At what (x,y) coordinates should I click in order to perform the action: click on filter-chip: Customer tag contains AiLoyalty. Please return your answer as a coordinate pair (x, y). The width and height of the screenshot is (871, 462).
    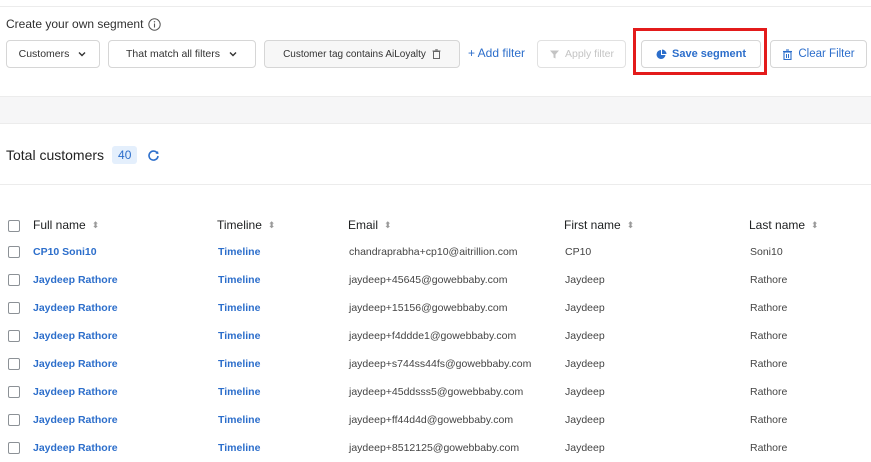
    Looking at the image, I should click on (362, 54).